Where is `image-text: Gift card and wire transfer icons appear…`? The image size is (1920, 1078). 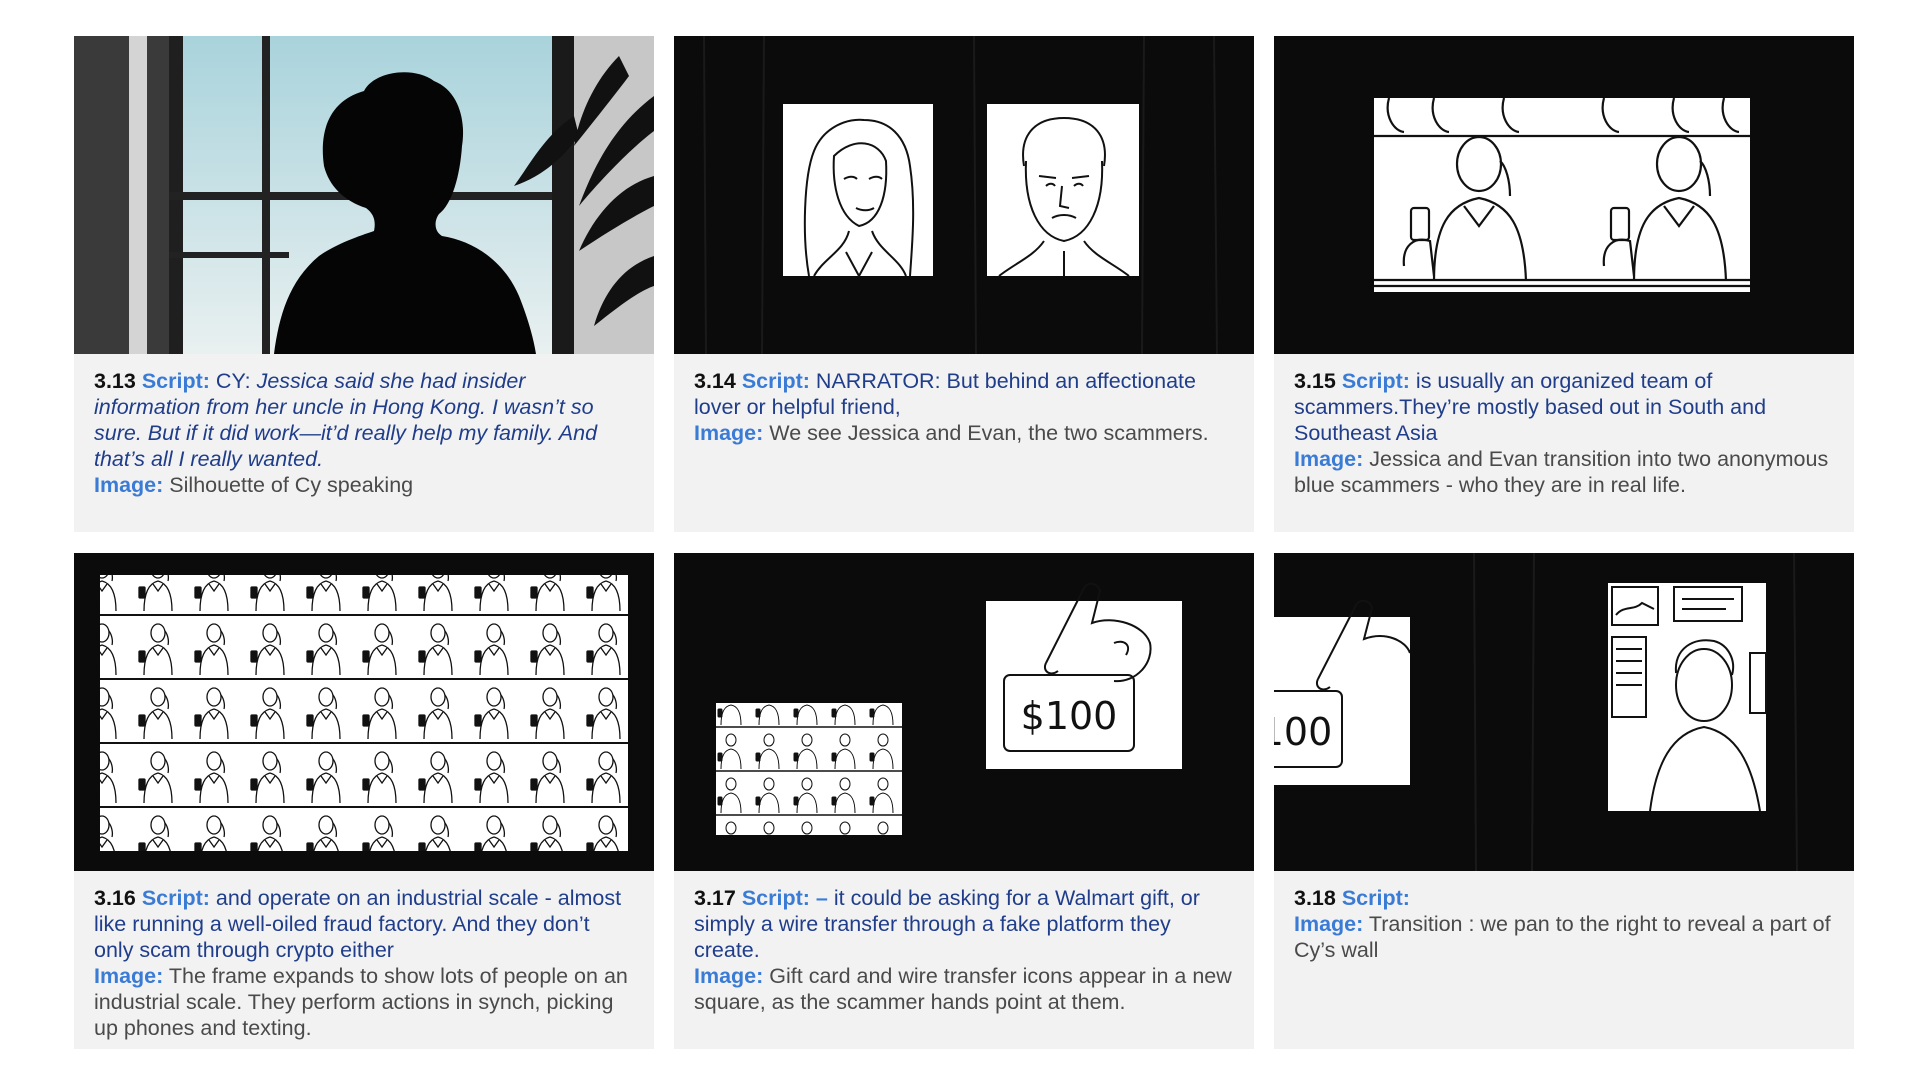
image-text: Gift card and wire transfer icons appear… is located at coordinates (963, 989).